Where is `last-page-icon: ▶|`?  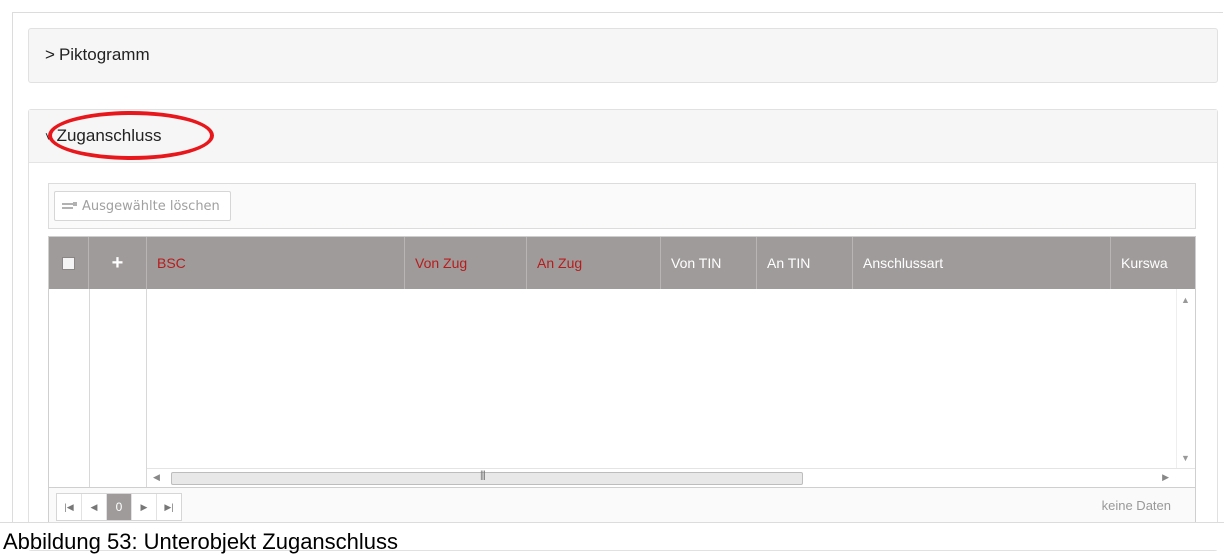
last-page-icon: ▶| is located at coordinates (169, 507).